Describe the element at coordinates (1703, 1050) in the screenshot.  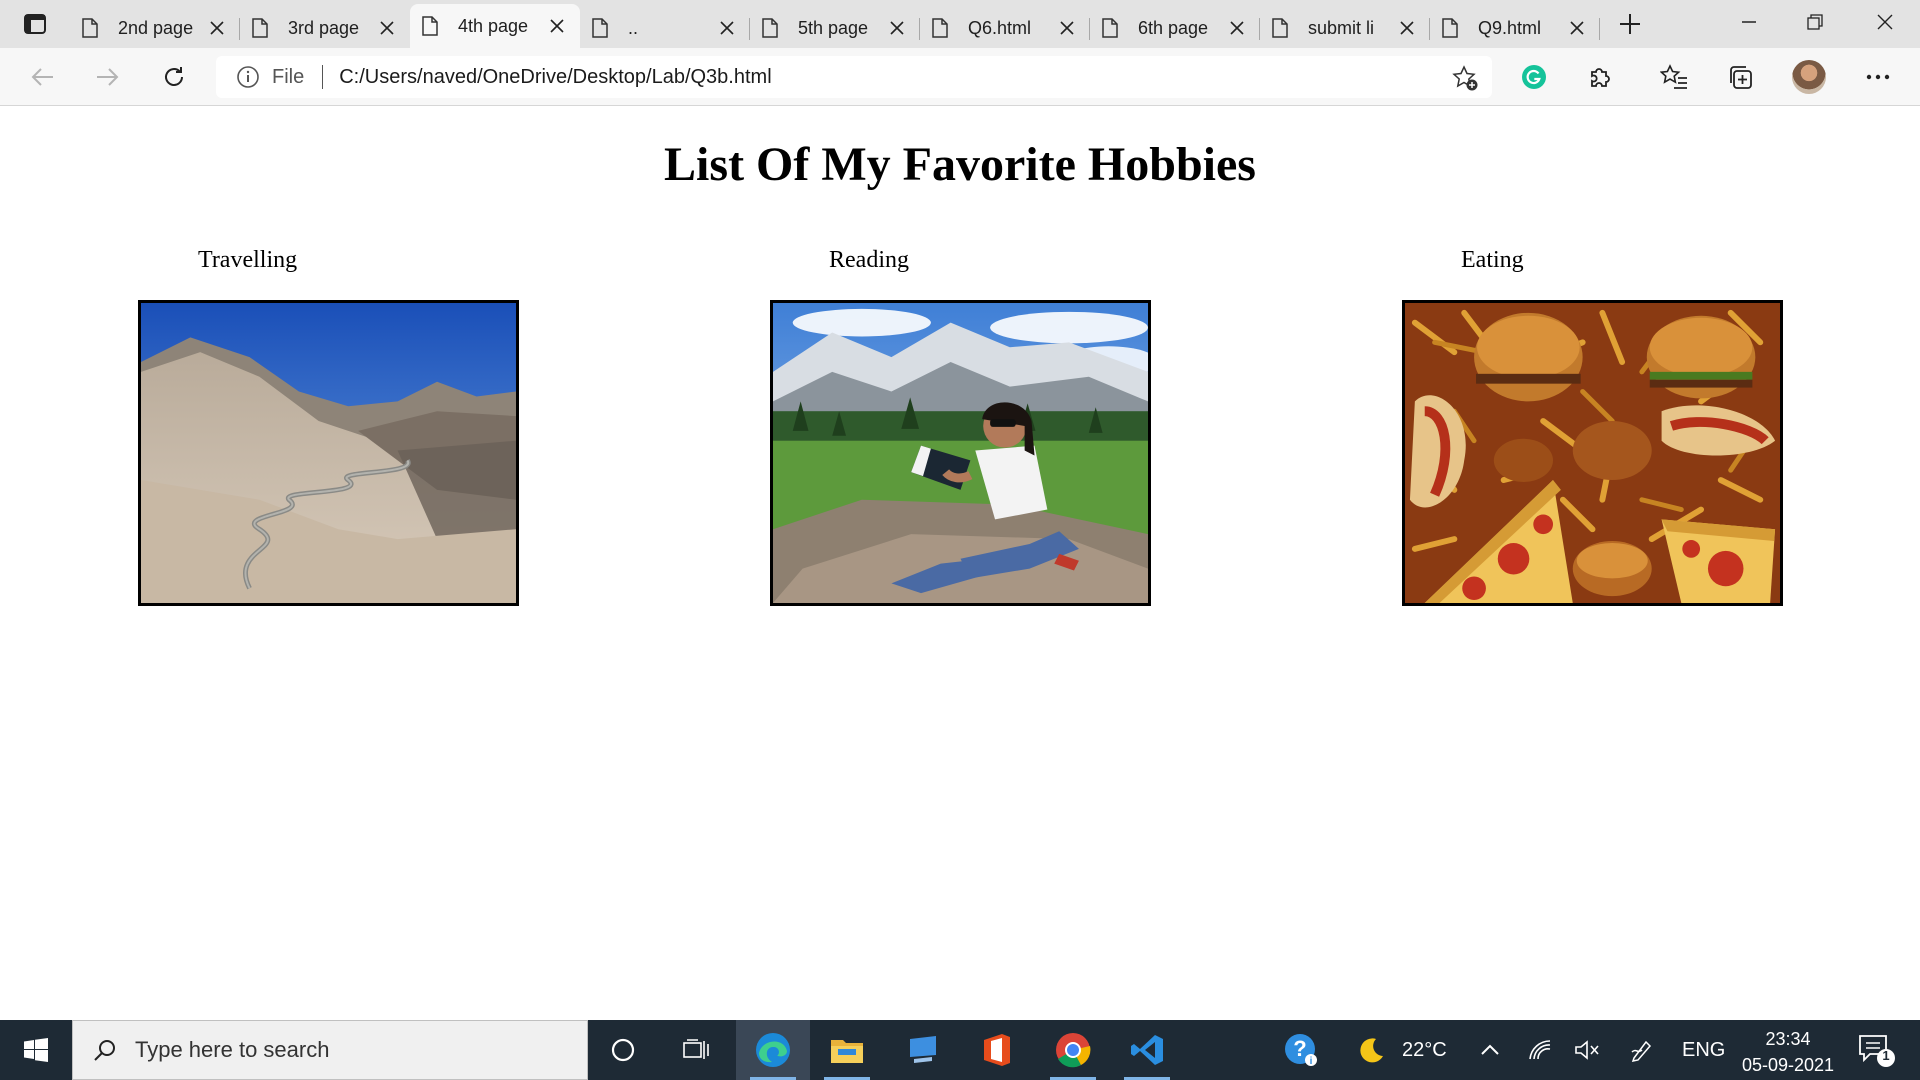
I see `language-indicator: ENG` at that location.